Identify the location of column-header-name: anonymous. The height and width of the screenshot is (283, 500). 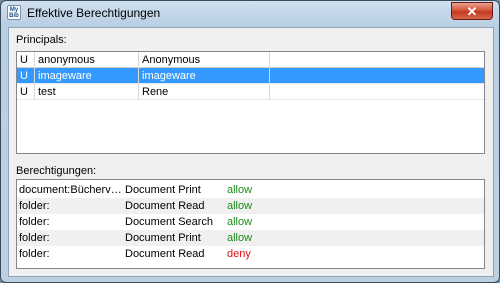
(87, 60).